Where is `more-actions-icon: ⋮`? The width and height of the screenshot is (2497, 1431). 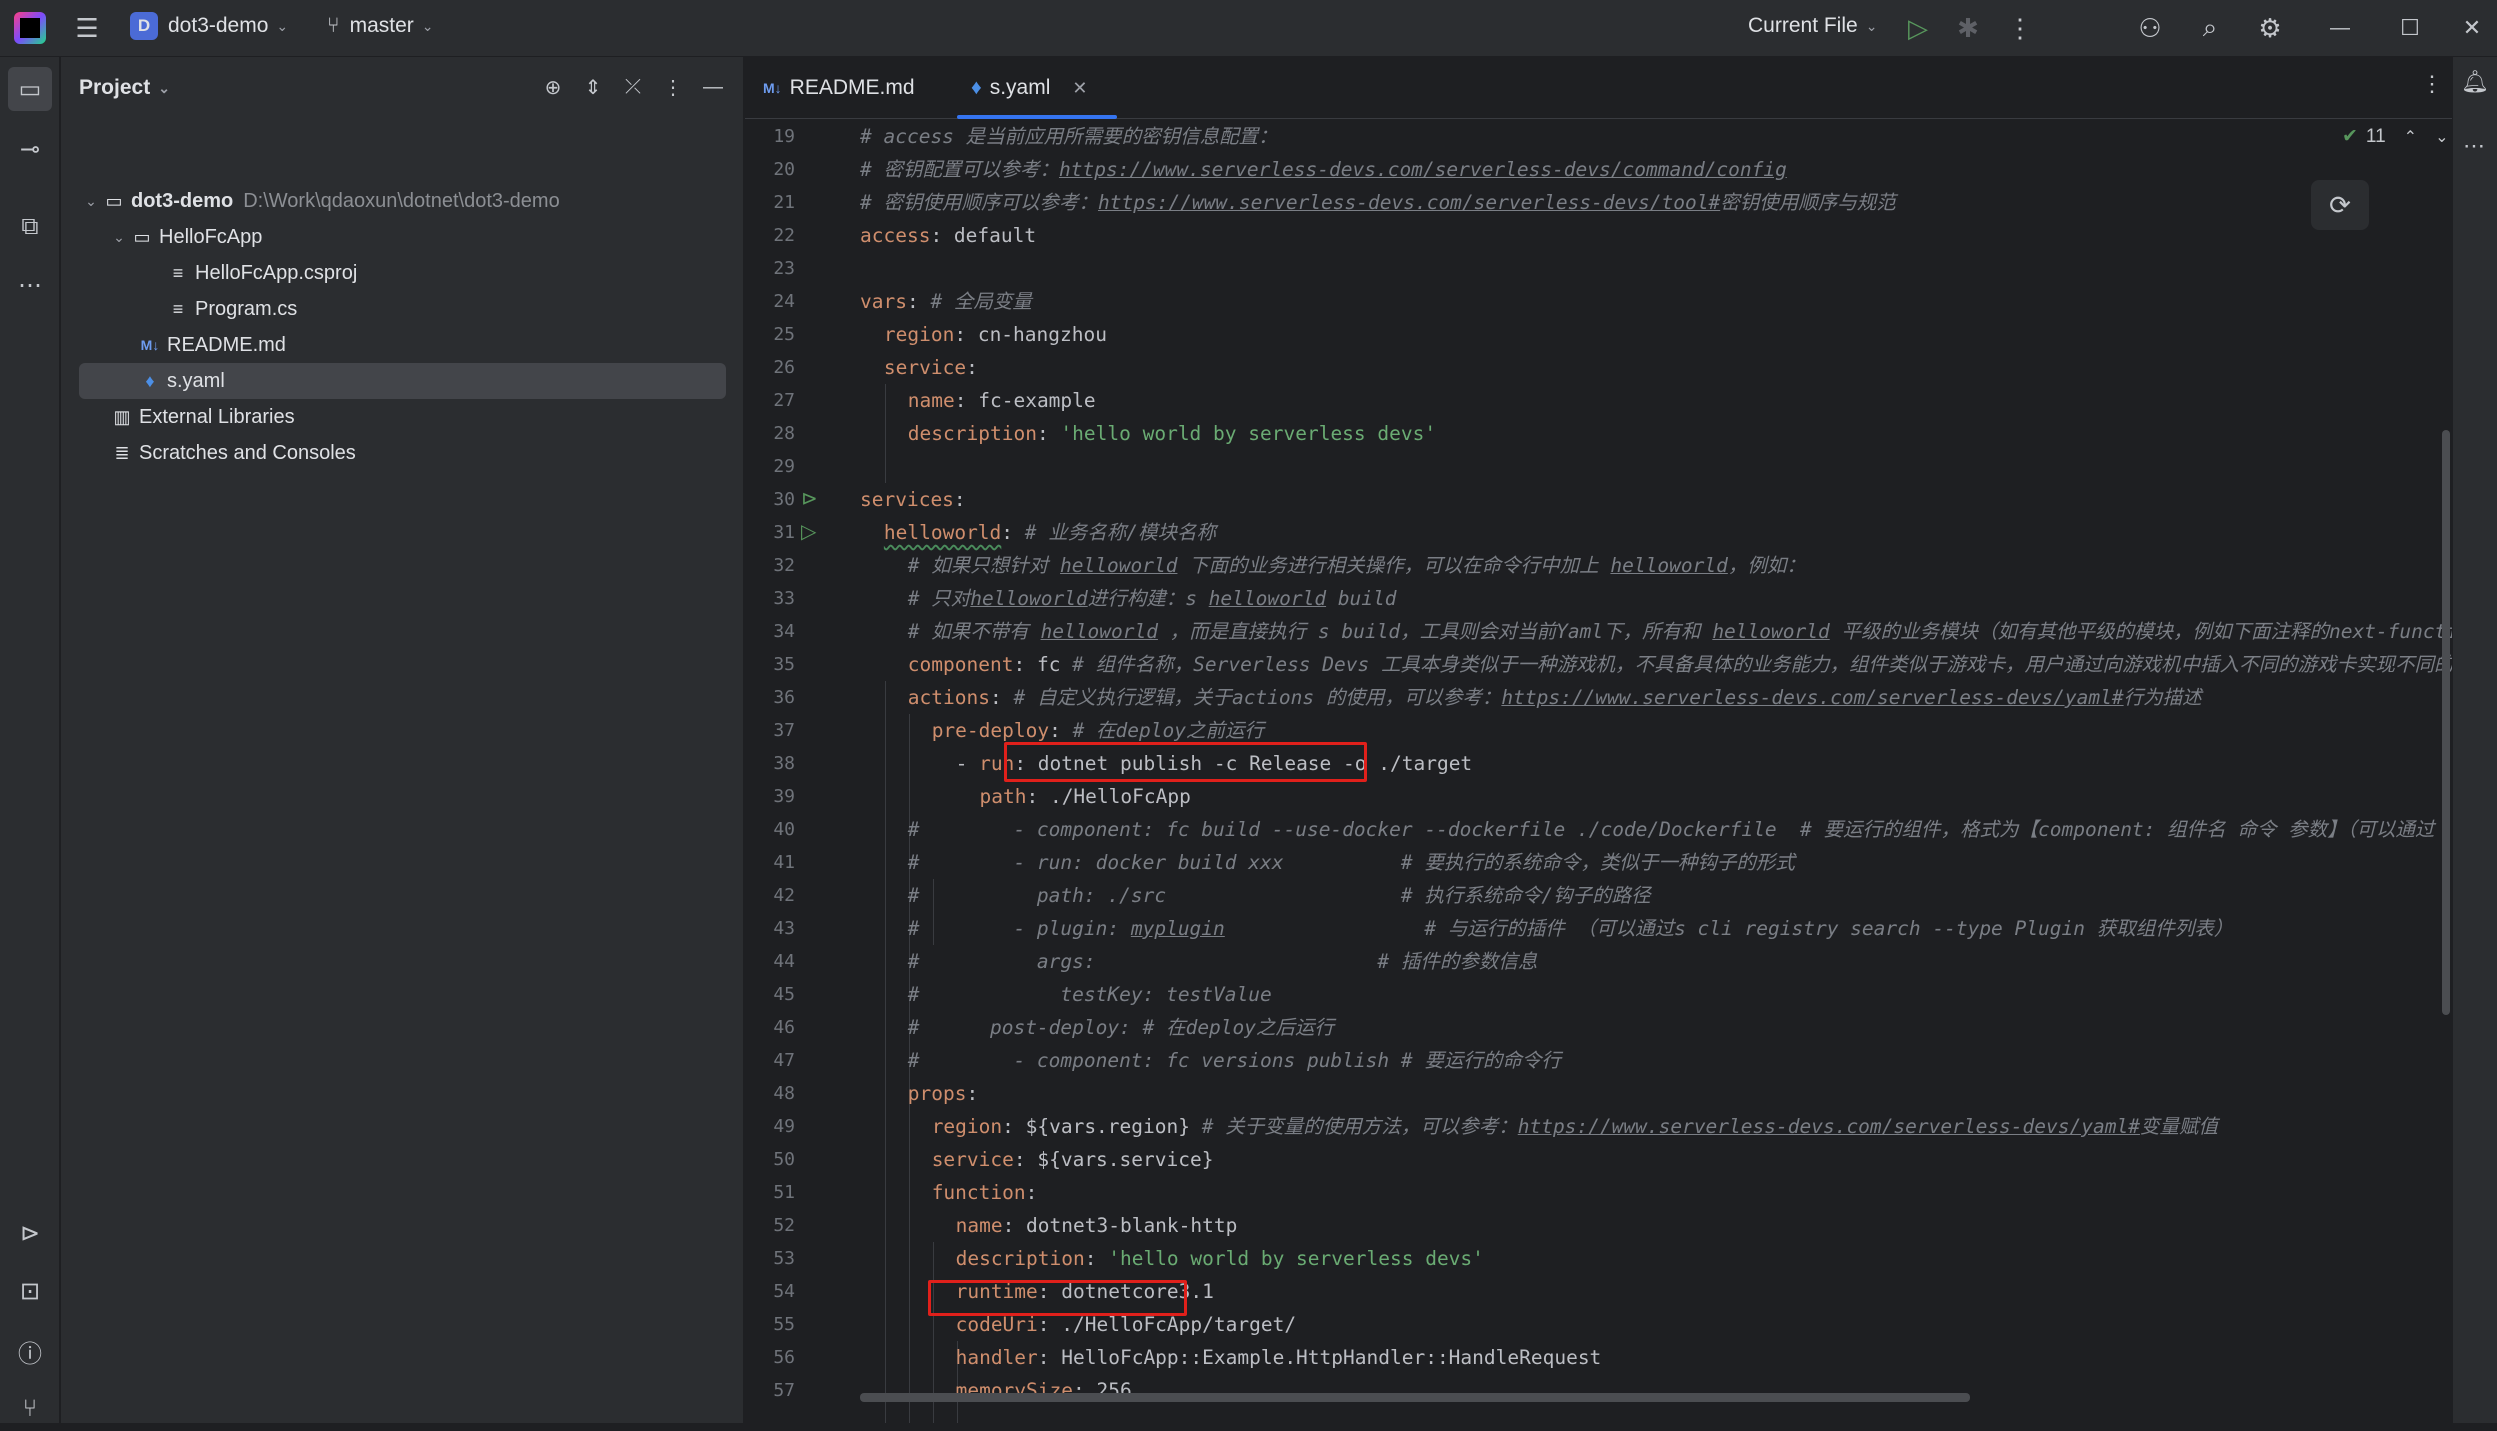 more-actions-icon: ⋮ is located at coordinates (2020, 28).